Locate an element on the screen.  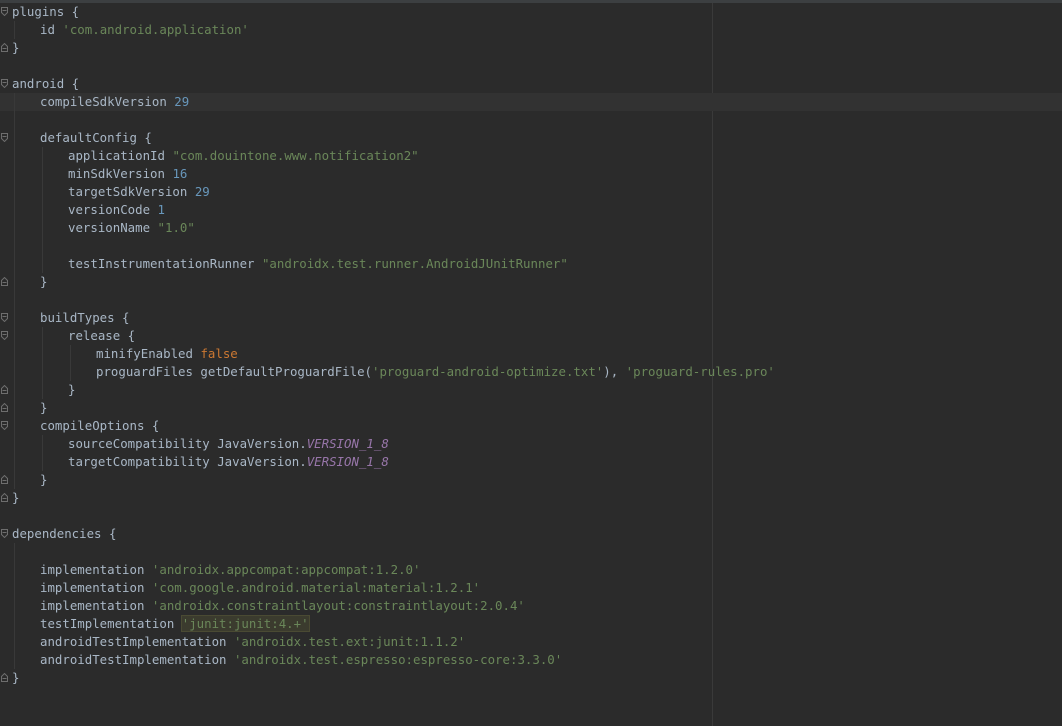
code-line: compileOptions { is located at coordinates (537, 426).